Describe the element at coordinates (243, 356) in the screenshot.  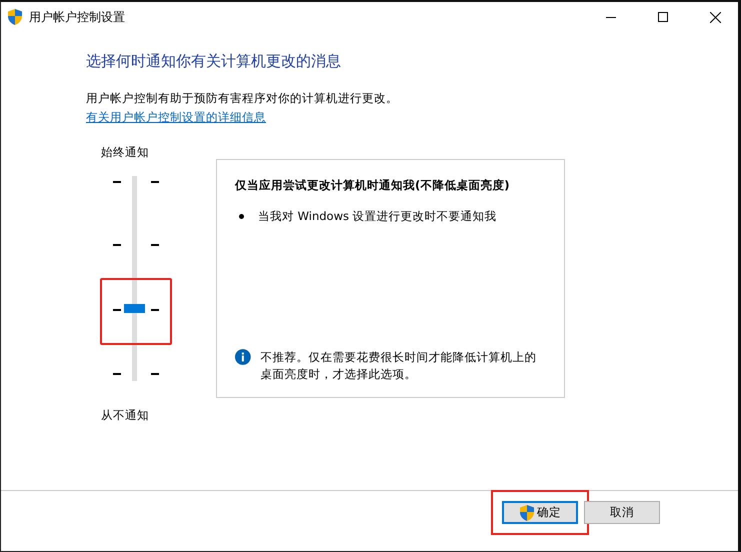
I see `info-icon` at that location.